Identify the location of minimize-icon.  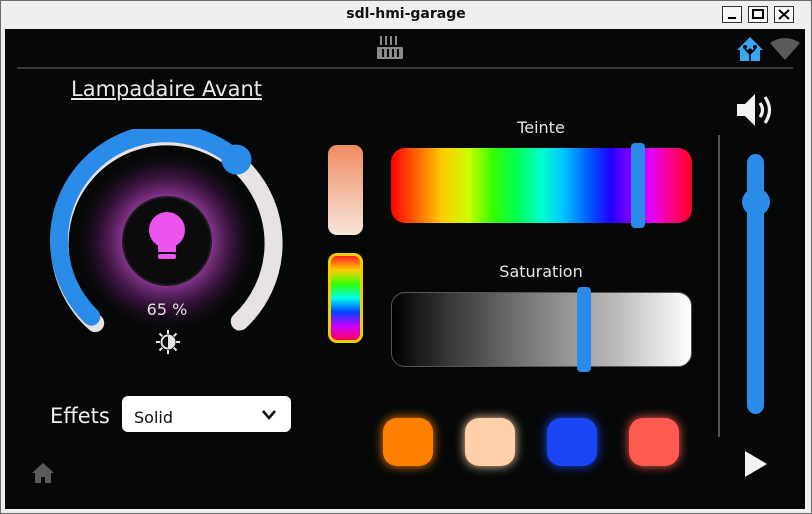
(732, 18).